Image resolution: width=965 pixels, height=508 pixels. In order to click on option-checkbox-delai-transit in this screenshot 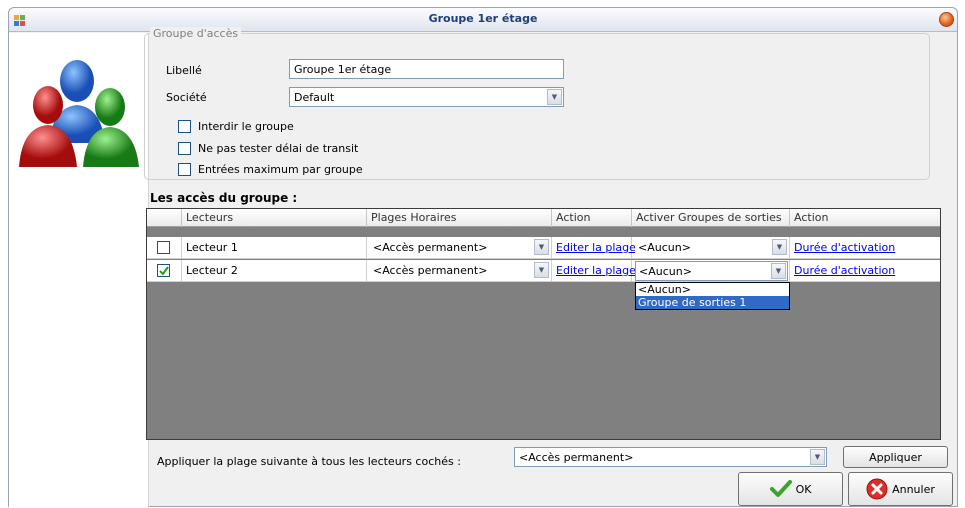, I will do `click(184, 148)`.